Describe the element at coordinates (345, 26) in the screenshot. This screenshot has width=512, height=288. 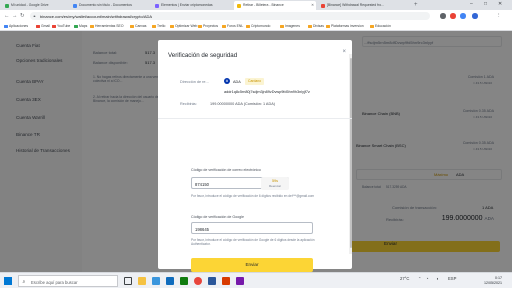
I see `bookmark-folder: Plataformas inversion` at that location.